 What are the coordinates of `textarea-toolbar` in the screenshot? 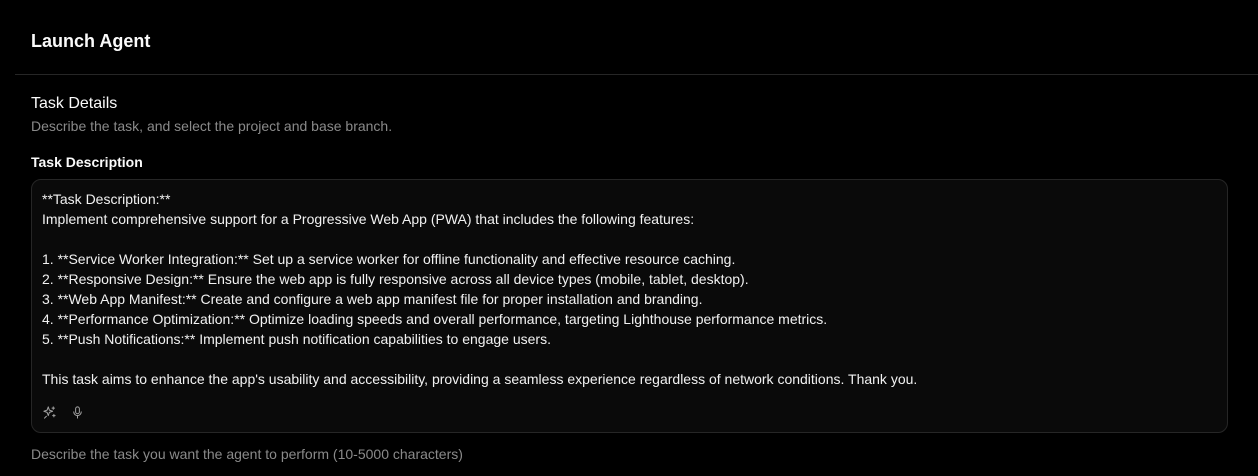 It's located at (66, 415).